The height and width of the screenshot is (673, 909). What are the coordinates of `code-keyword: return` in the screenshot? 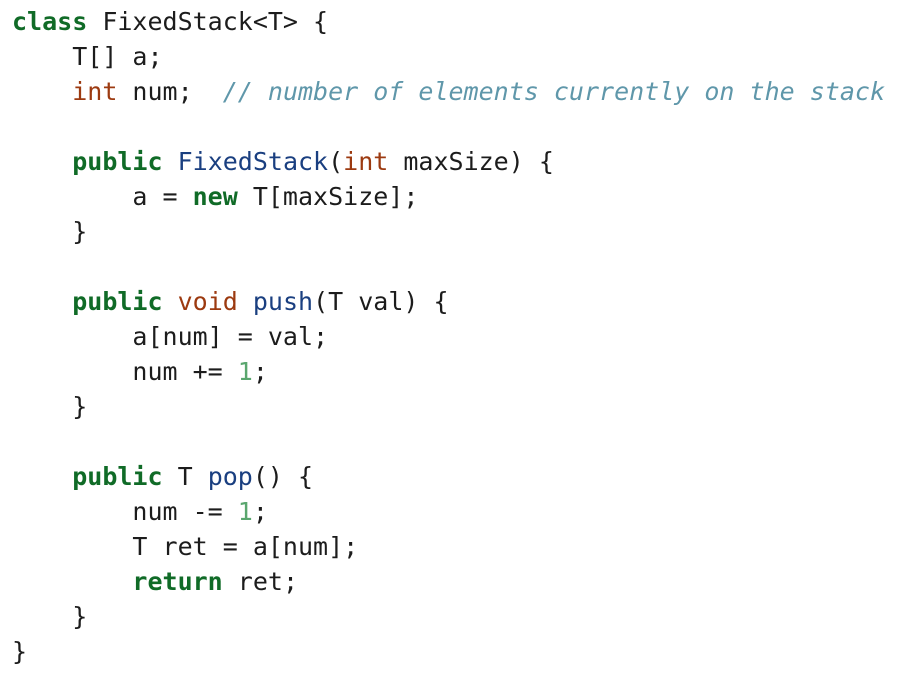 It's located at (177, 581).